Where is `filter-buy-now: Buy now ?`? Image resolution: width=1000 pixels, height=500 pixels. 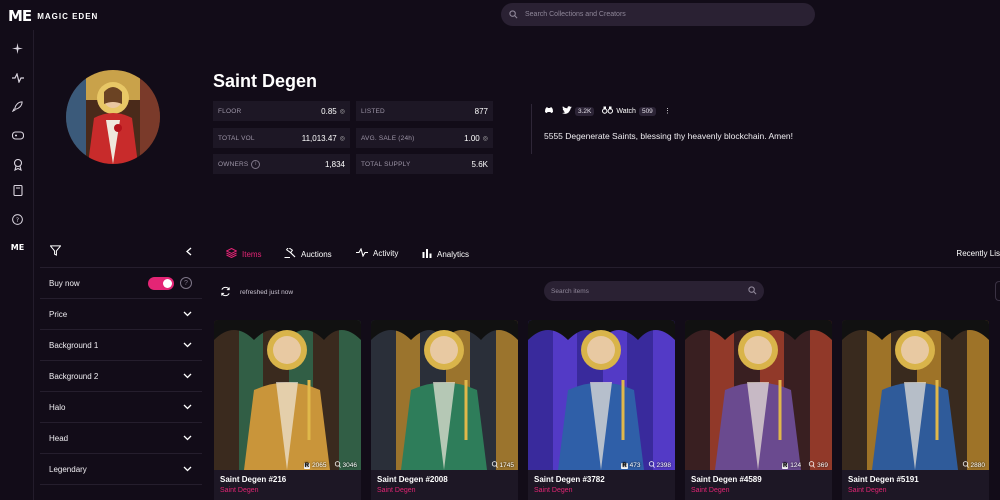 filter-buy-now: Buy now ? is located at coordinates (121, 283).